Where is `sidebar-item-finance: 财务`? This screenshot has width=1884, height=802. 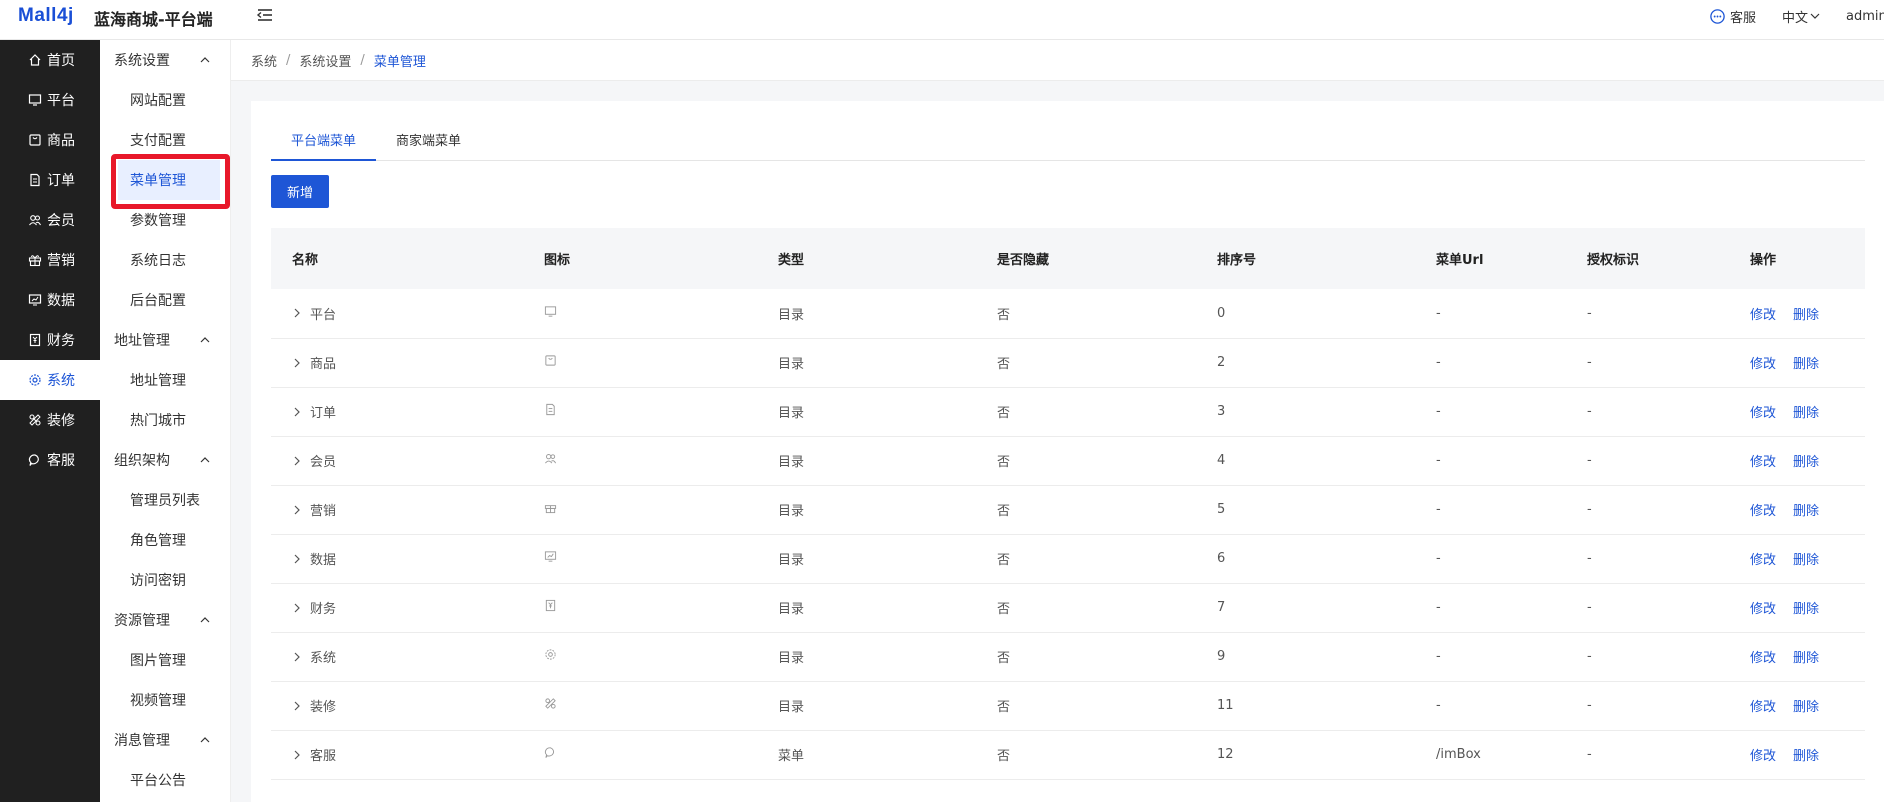
sidebar-item-finance: 财务 is located at coordinates (50, 340).